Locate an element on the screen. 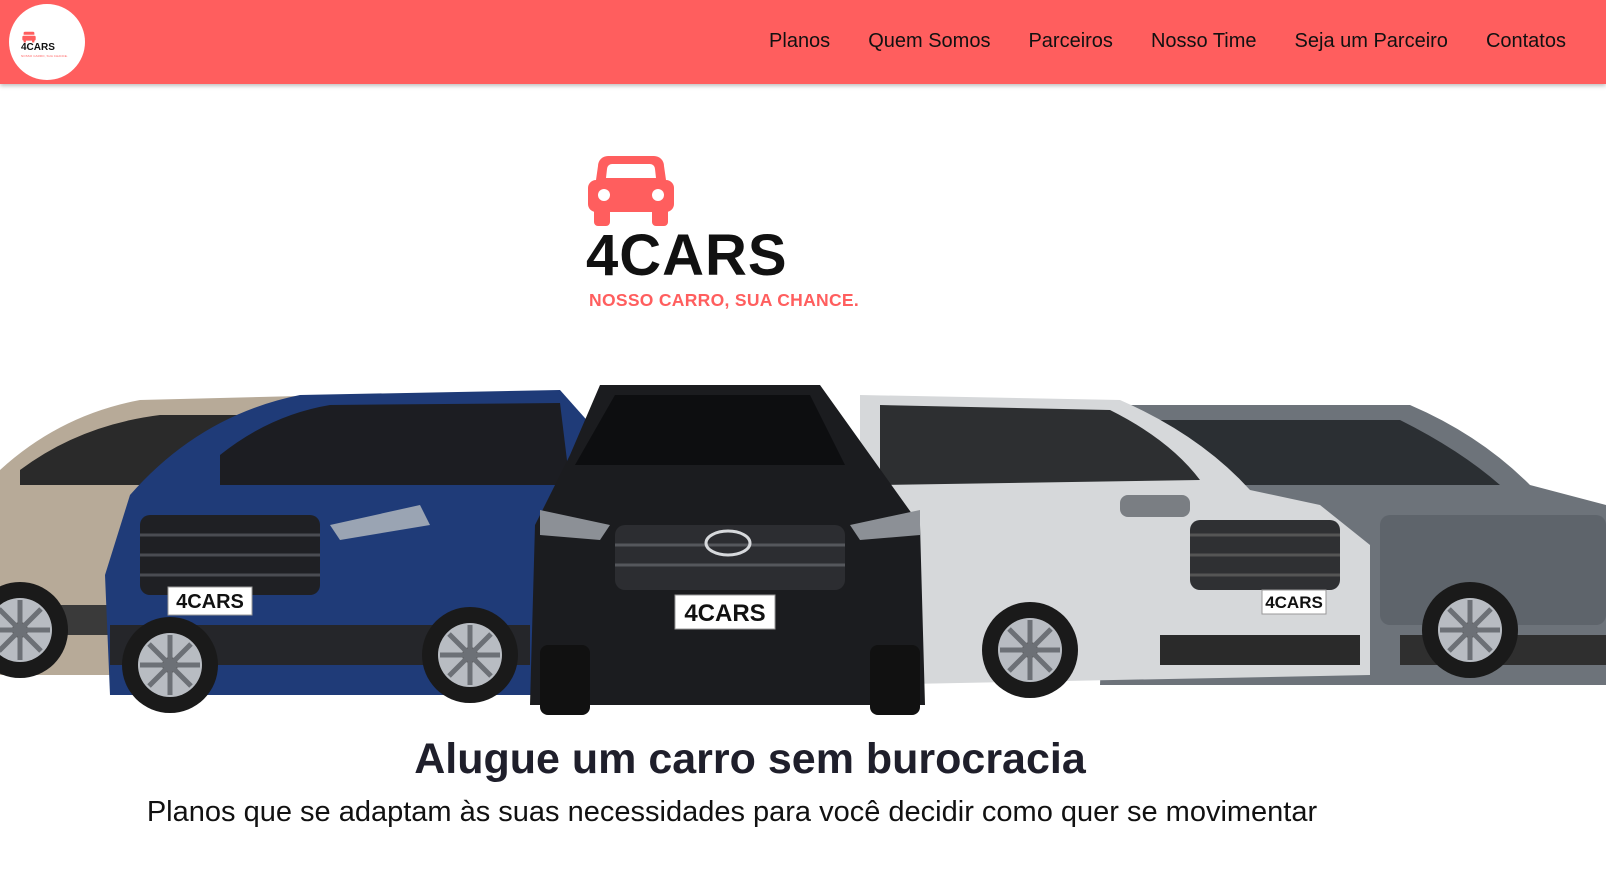 The width and height of the screenshot is (1606, 877). brand-tagline: NOSSO CARRO, SUA CHANCE. is located at coordinates (724, 300).